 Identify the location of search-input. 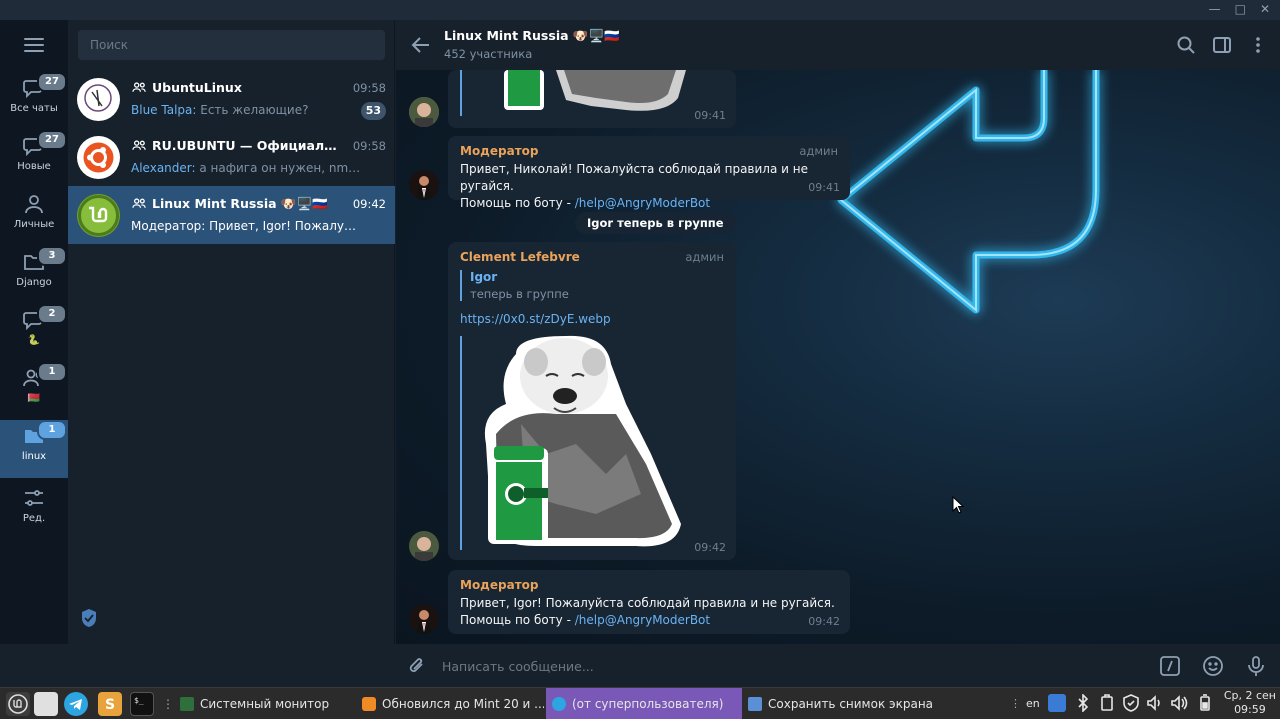
(231, 45).